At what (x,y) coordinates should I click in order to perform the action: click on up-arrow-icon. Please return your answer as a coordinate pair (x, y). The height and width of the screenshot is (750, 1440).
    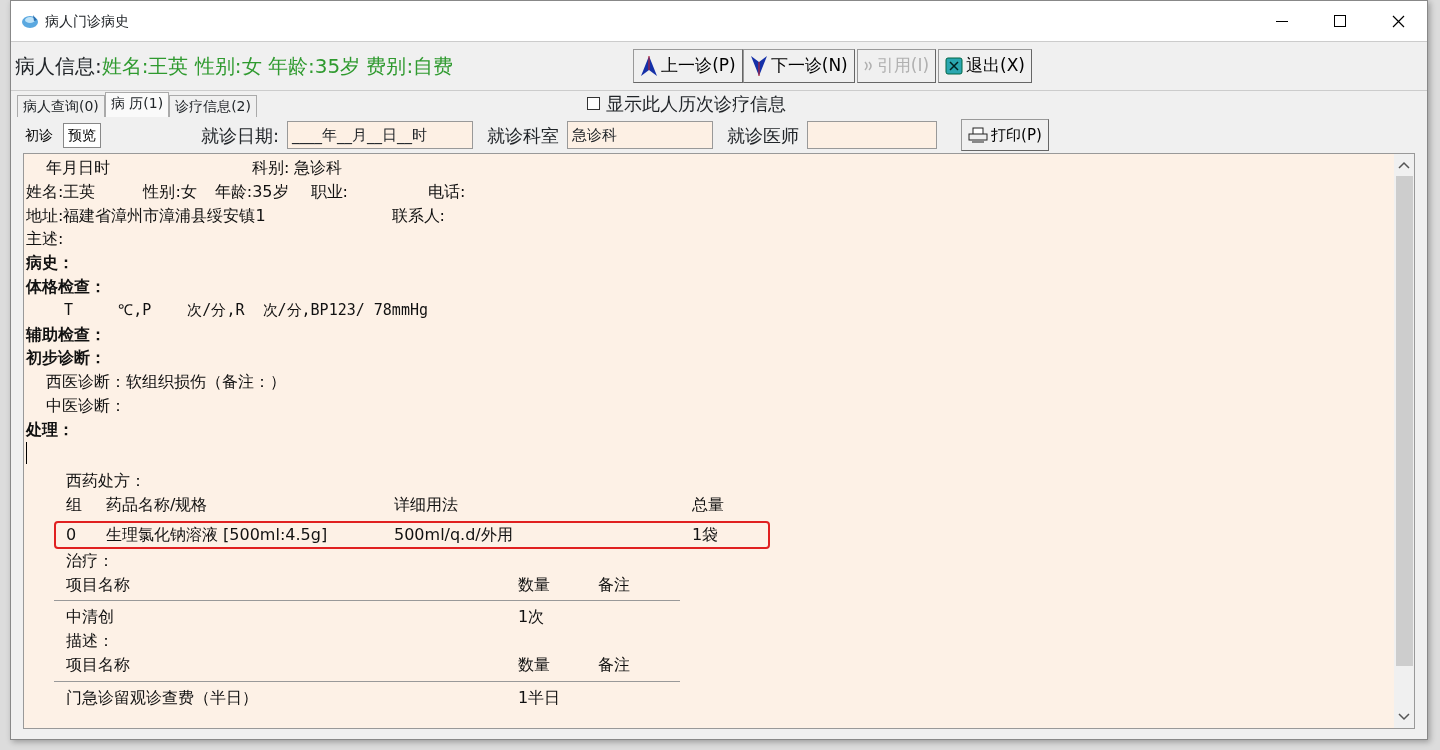
    Looking at the image, I should click on (649, 66).